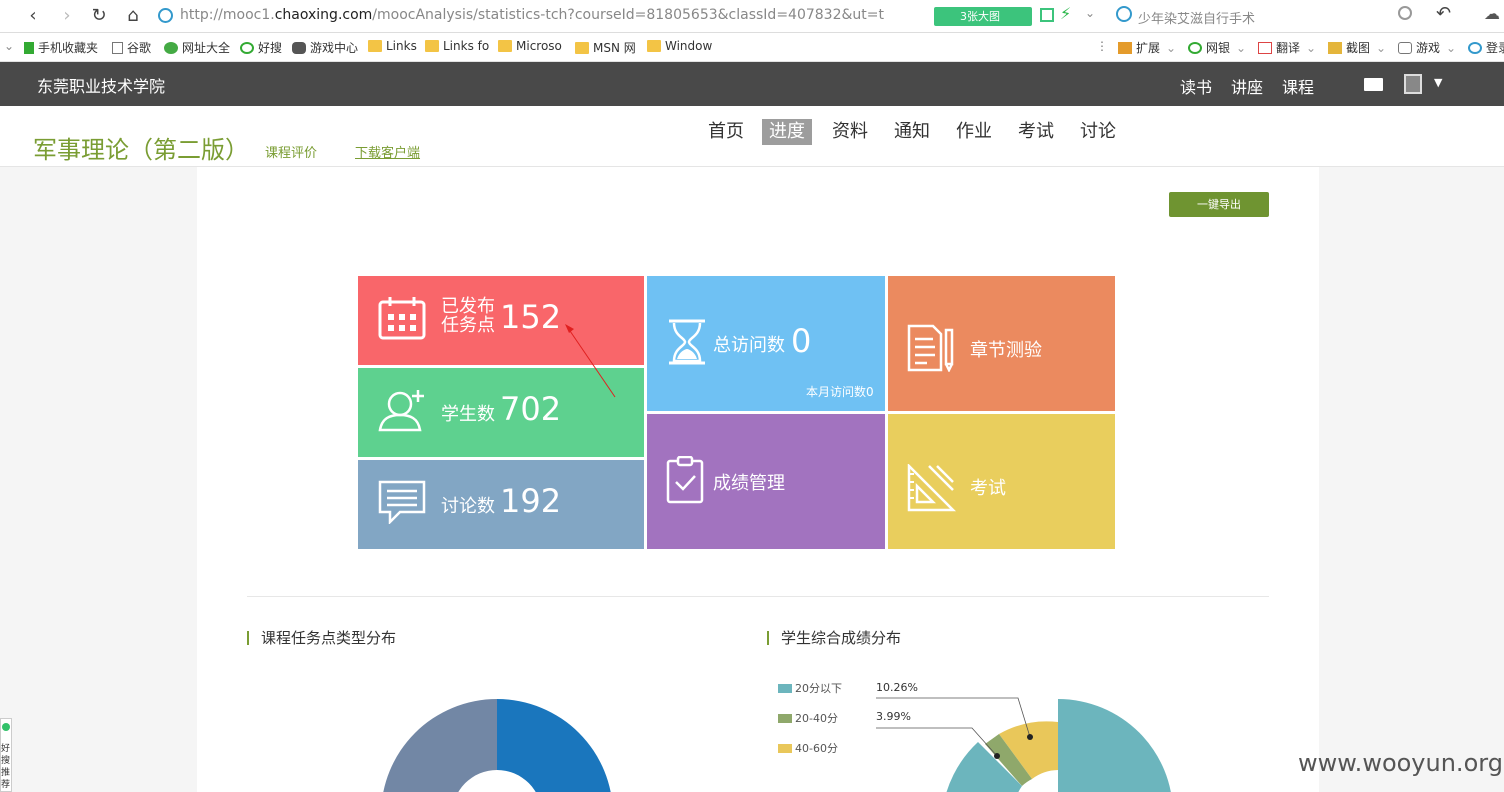 The image size is (1504, 792). Describe the element at coordinates (974, 132) in the screenshot. I see `tab-homework: 作业` at that location.